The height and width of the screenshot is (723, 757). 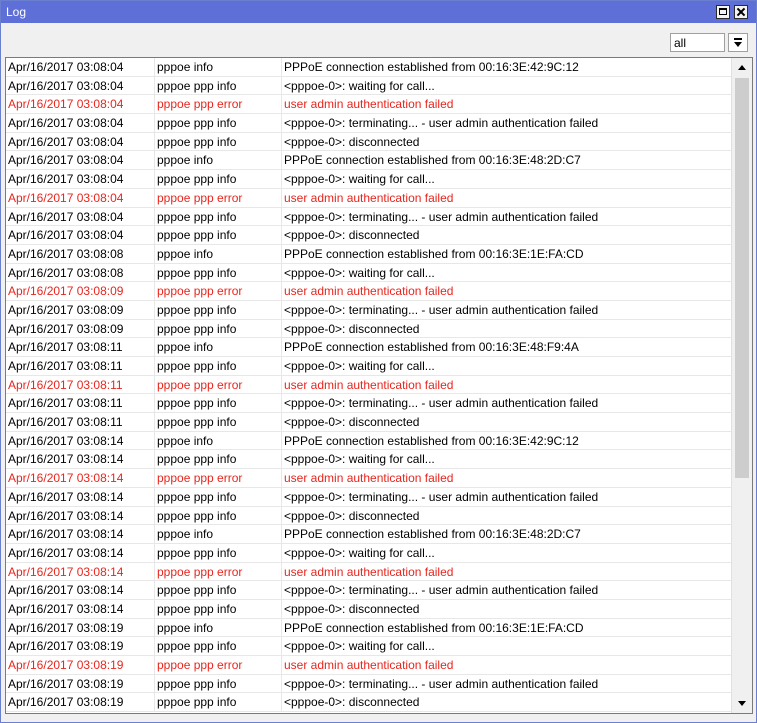 I want to click on vertical-scrollbar, so click(x=741, y=385).